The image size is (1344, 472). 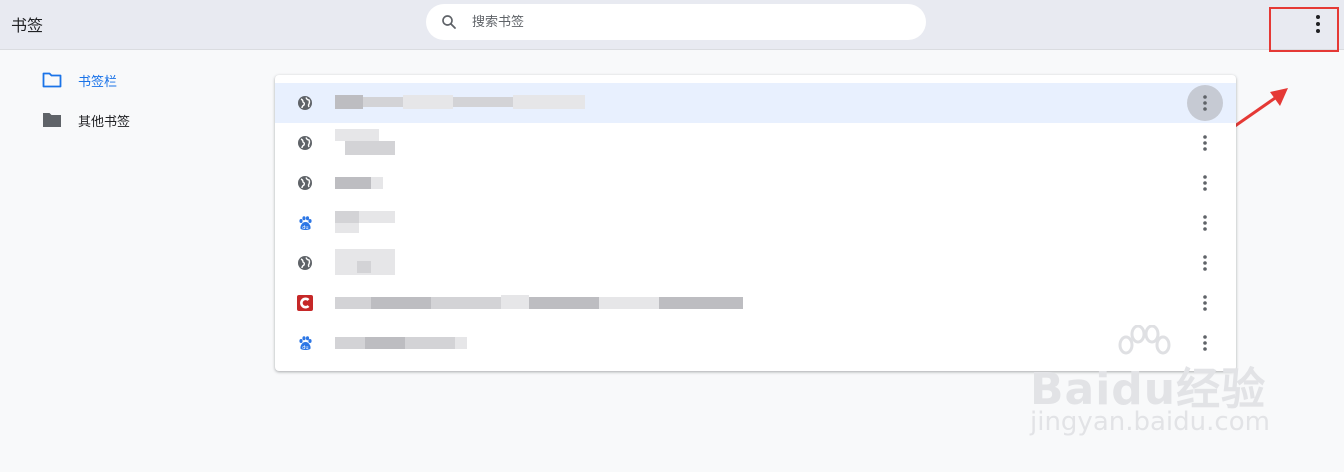 What do you see at coordinates (27, 25) in the screenshot?
I see `page-title: 书签` at bounding box center [27, 25].